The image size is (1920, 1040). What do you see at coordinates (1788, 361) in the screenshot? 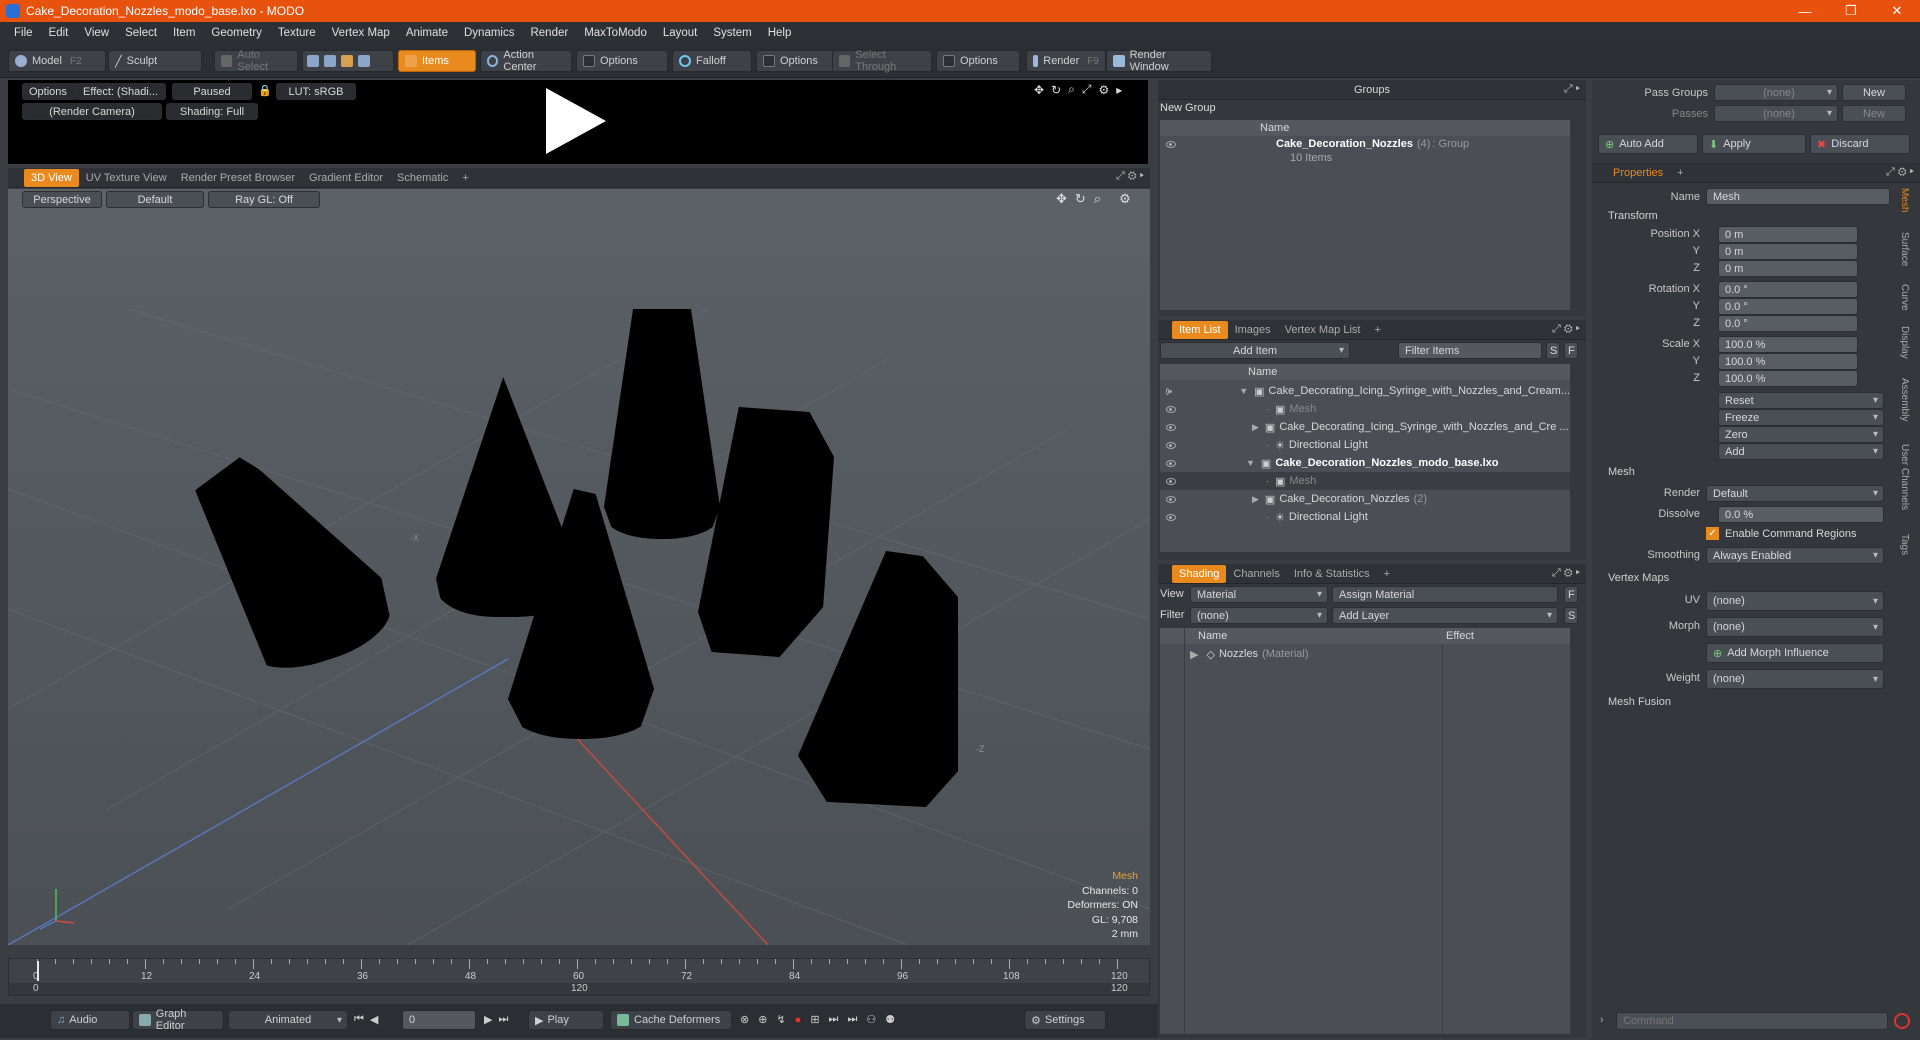
I see `scale-y-input: 100.0 %` at bounding box center [1788, 361].